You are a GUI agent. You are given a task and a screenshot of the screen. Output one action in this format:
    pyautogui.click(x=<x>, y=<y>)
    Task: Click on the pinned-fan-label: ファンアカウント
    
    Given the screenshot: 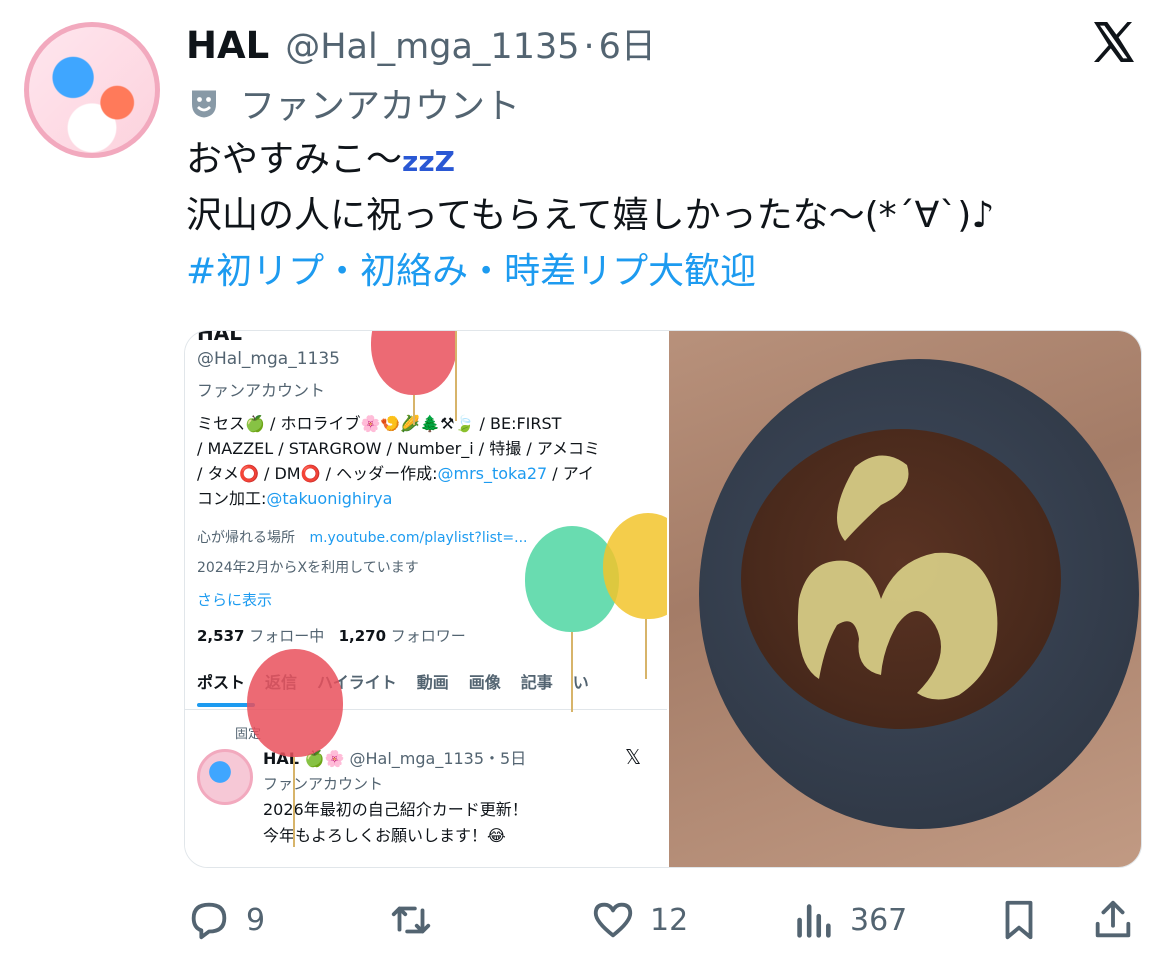 What is the action you would take?
    pyautogui.click(x=323, y=784)
    